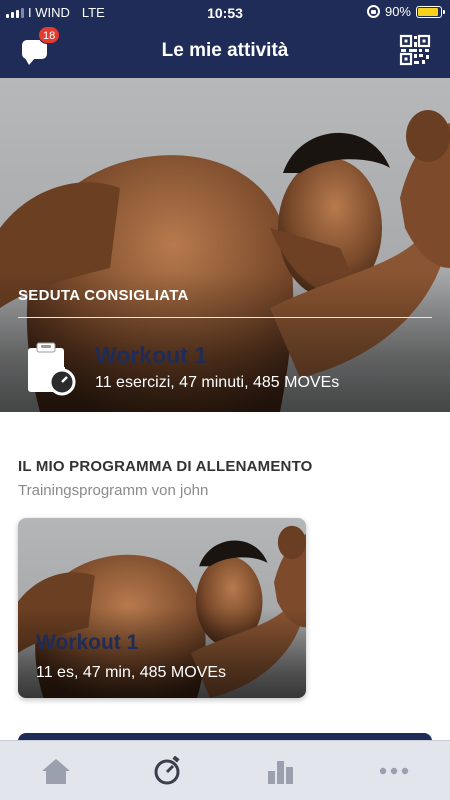 Image resolution: width=450 pixels, height=800 pixels. What do you see at coordinates (165, 466) in the screenshot?
I see `program-section-title: IL MIO PROGRAMMA DI ALLENAMENTO` at bounding box center [165, 466].